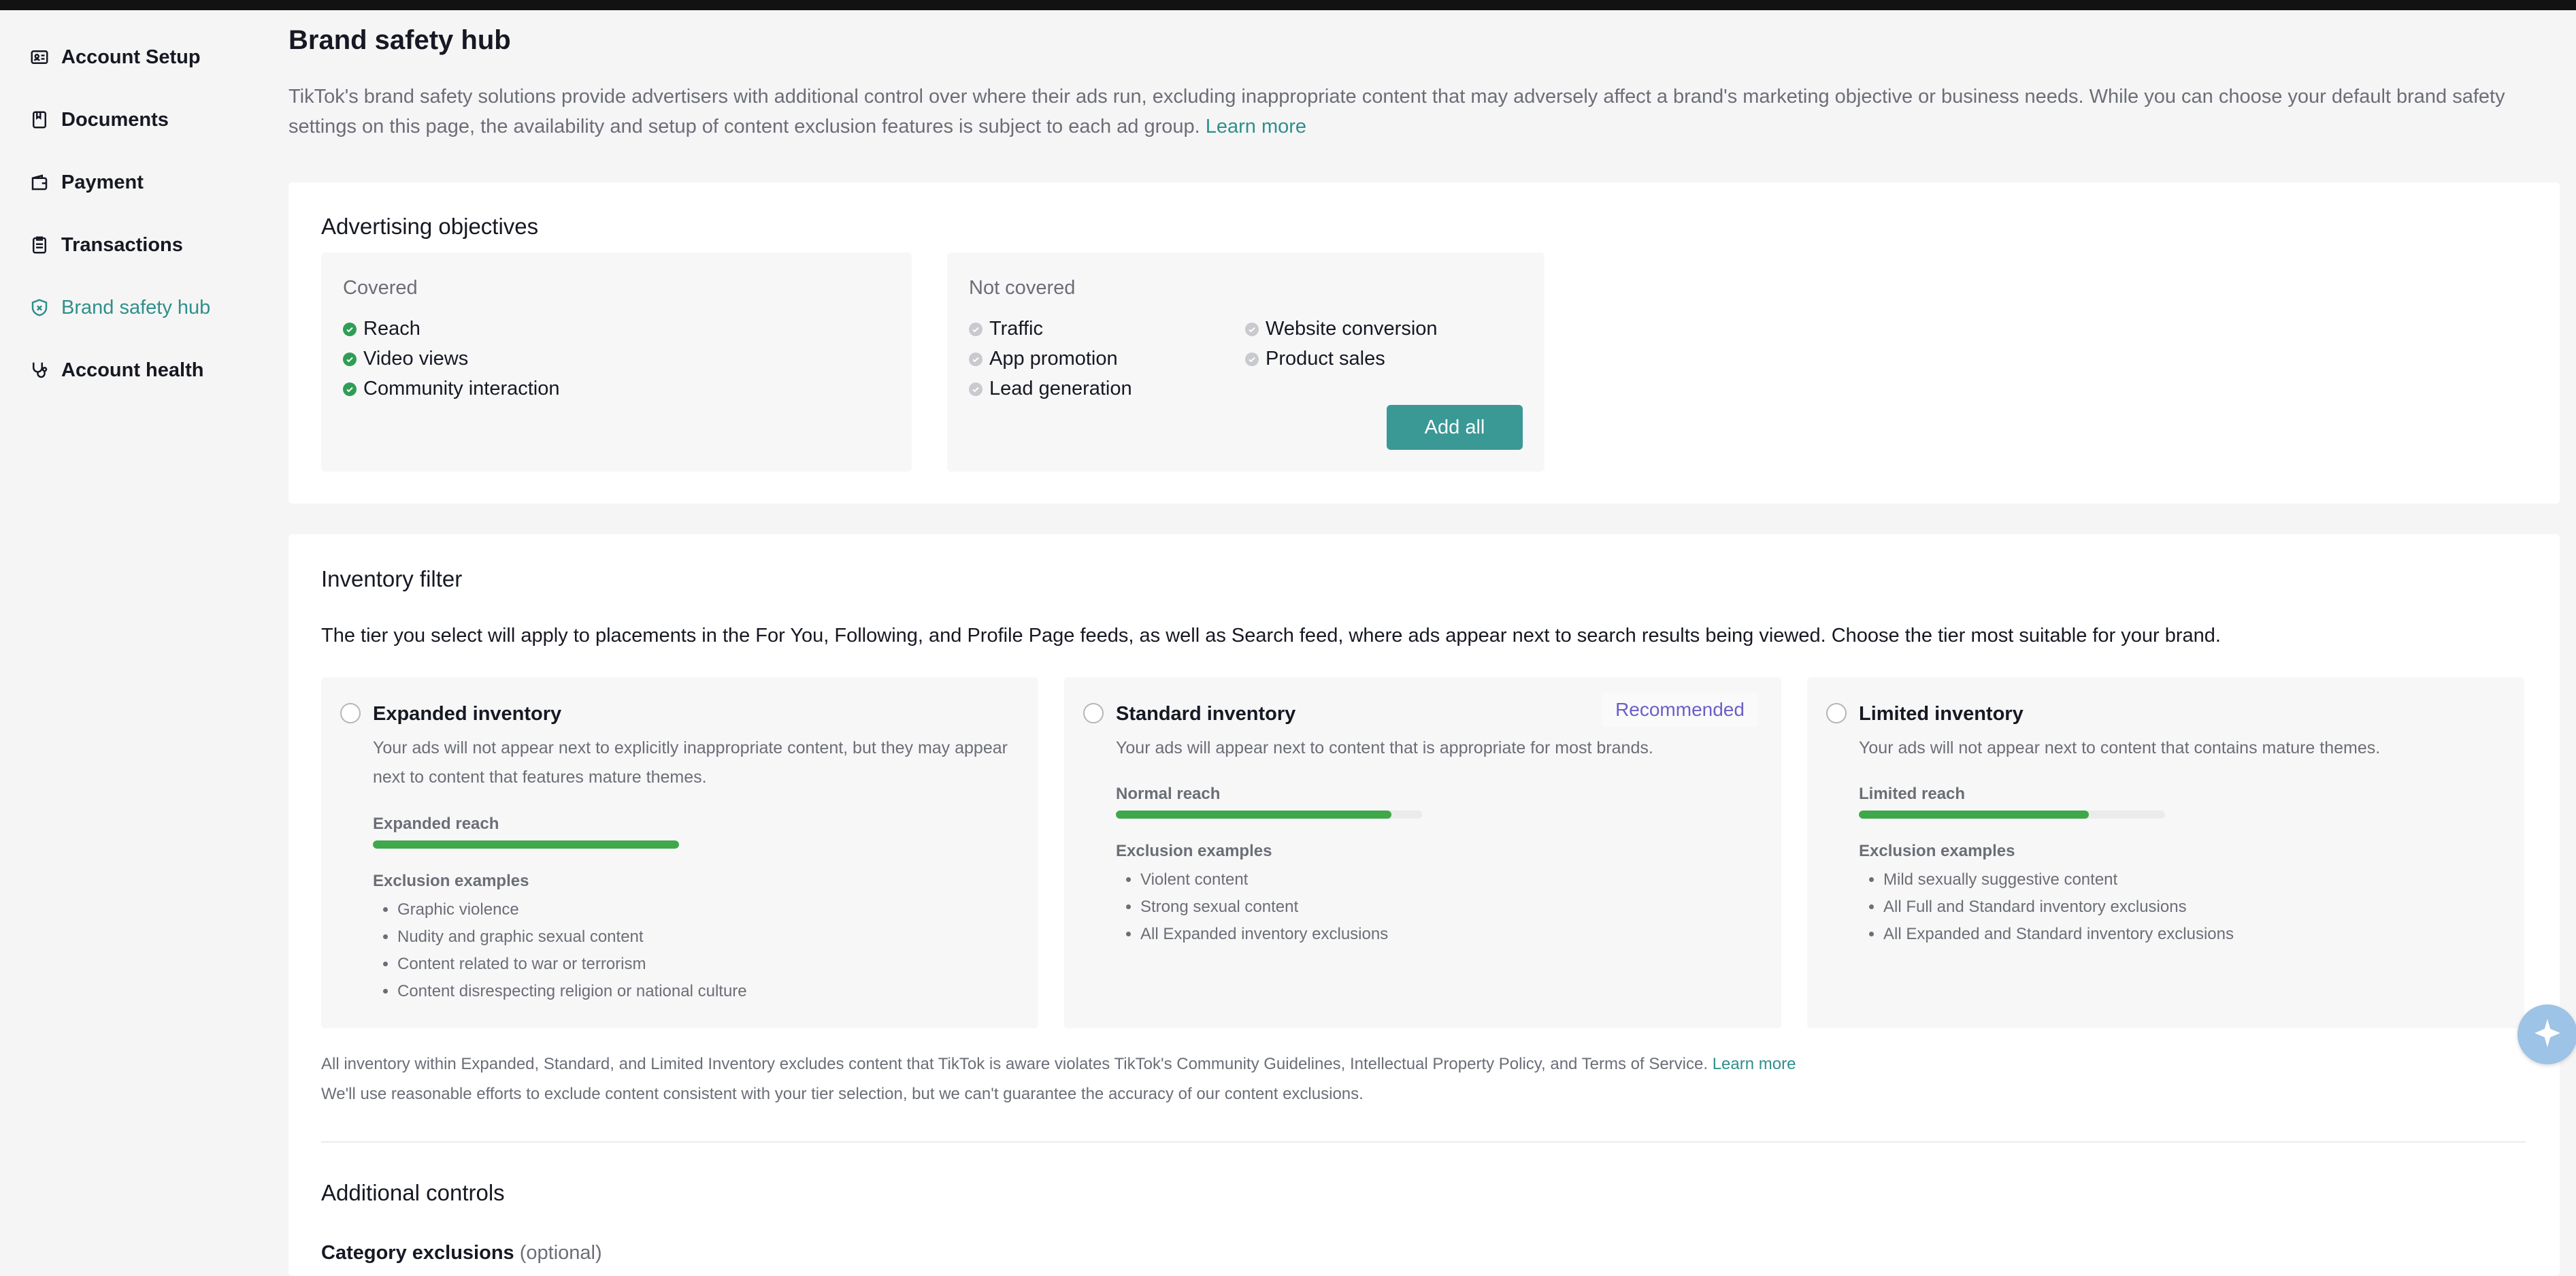 The image size is (2576, 1276). What do you see at coordinates (392, 578) in the screenshot?
I see `inventory-filter-title: Inventory filter` at bounding box center [392, 578].